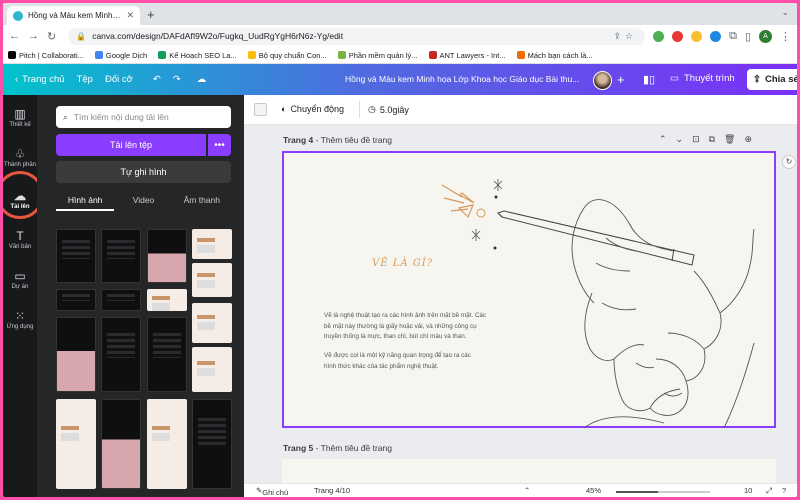 This screenshot has width=800, height=500. I want to click on cloud-saved-icon: ☁, so click(202, 79).